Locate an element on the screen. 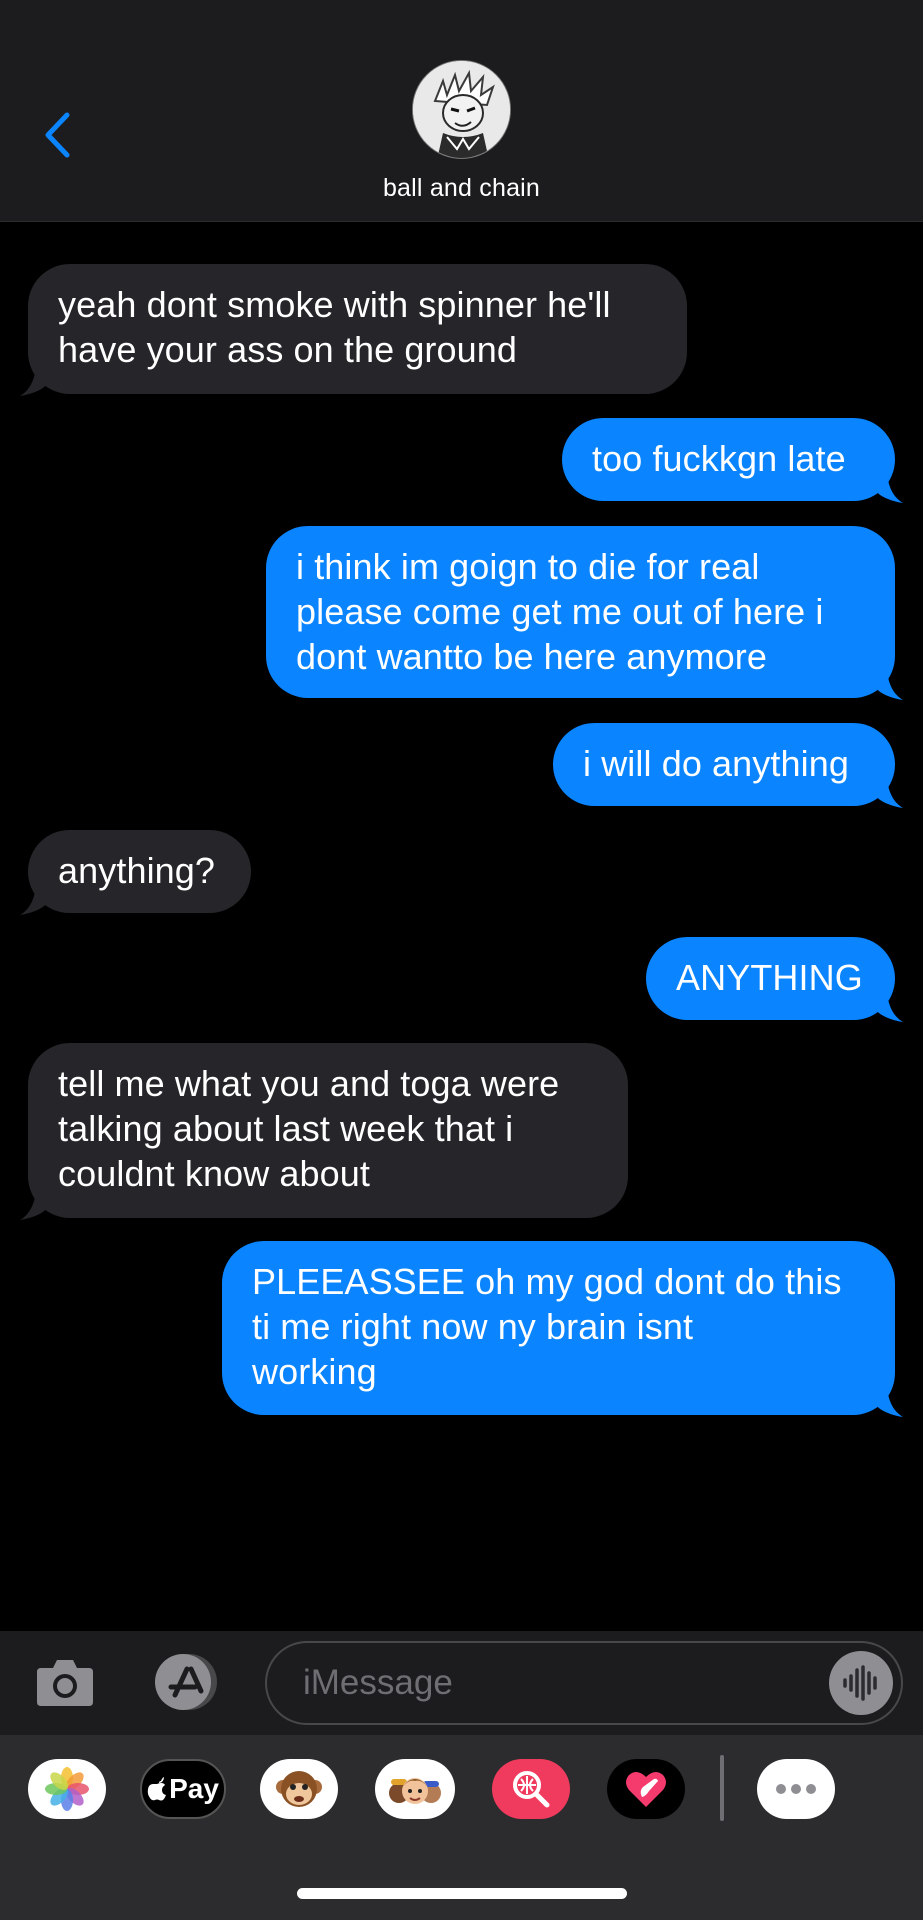 The width and height of the screenshot is (923, 1920). drawer-divider is located at coordinates (722, 1788).